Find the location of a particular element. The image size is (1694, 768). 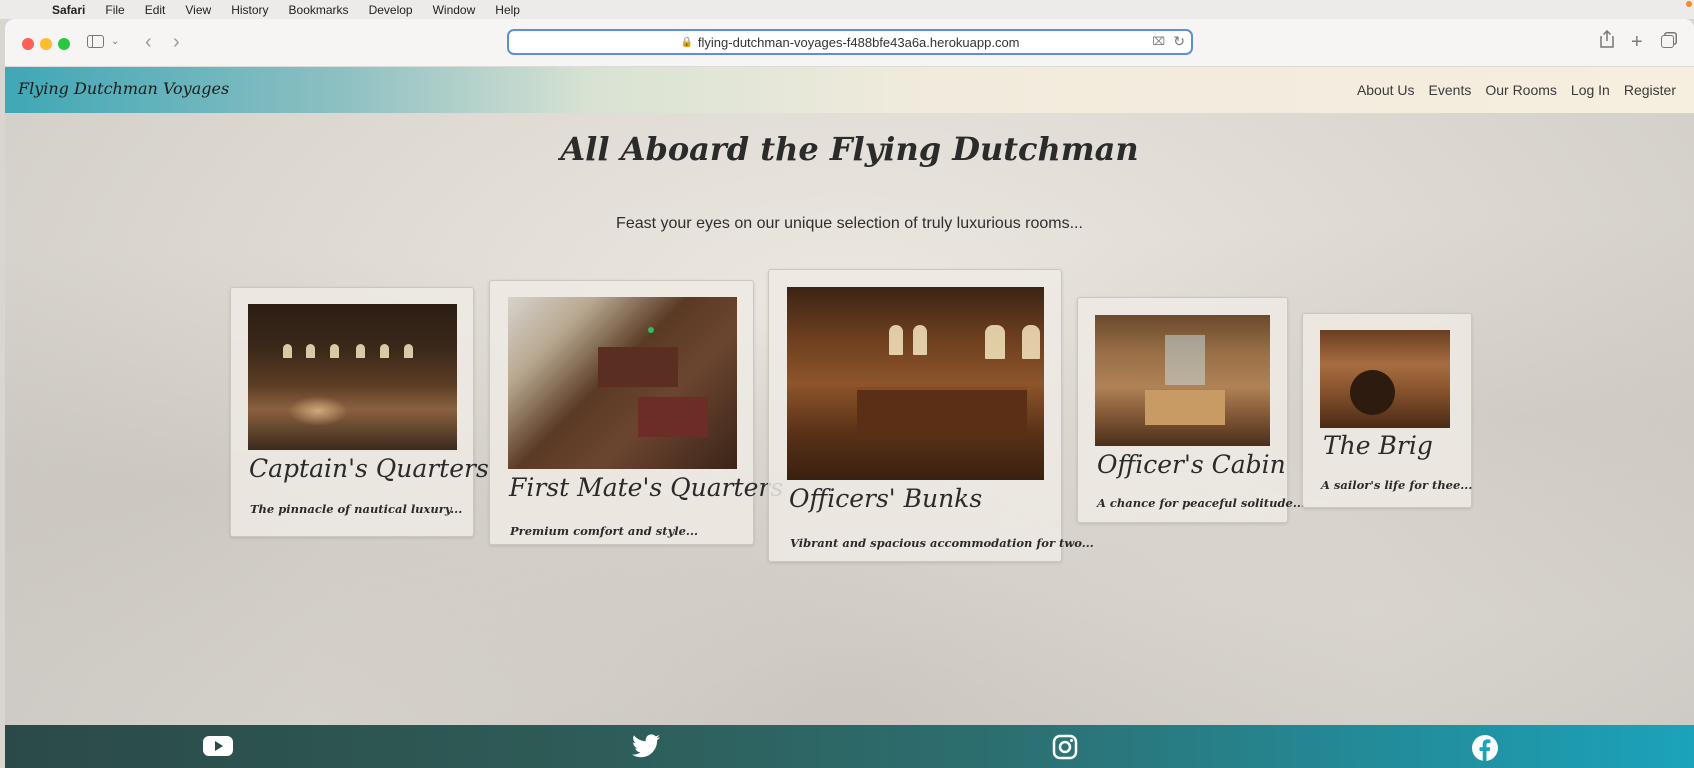

menu-help: Help is located at coordinates (507, 10).